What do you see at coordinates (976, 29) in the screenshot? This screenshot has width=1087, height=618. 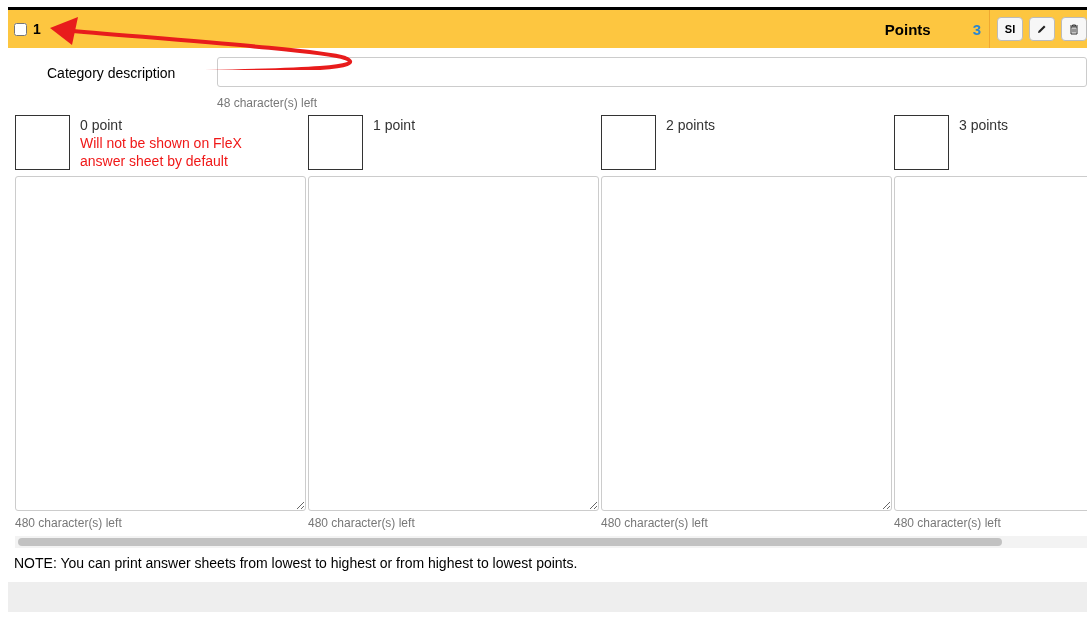 I see `points-value: 3` at bounding box center [976, 29].